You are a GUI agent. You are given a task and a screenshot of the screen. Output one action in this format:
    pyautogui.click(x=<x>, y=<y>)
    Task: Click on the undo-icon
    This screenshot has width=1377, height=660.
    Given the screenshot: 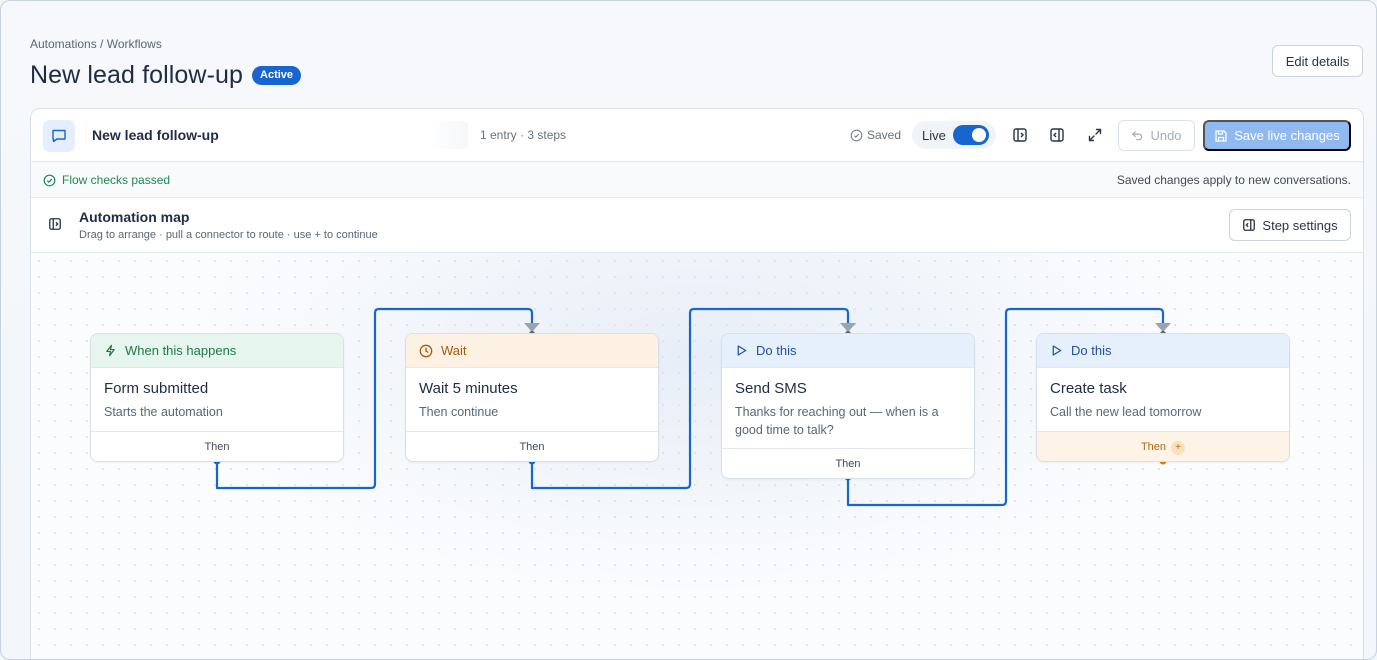 What is the action you would take?
    pyautogui.click(x=1137, y=136)
    